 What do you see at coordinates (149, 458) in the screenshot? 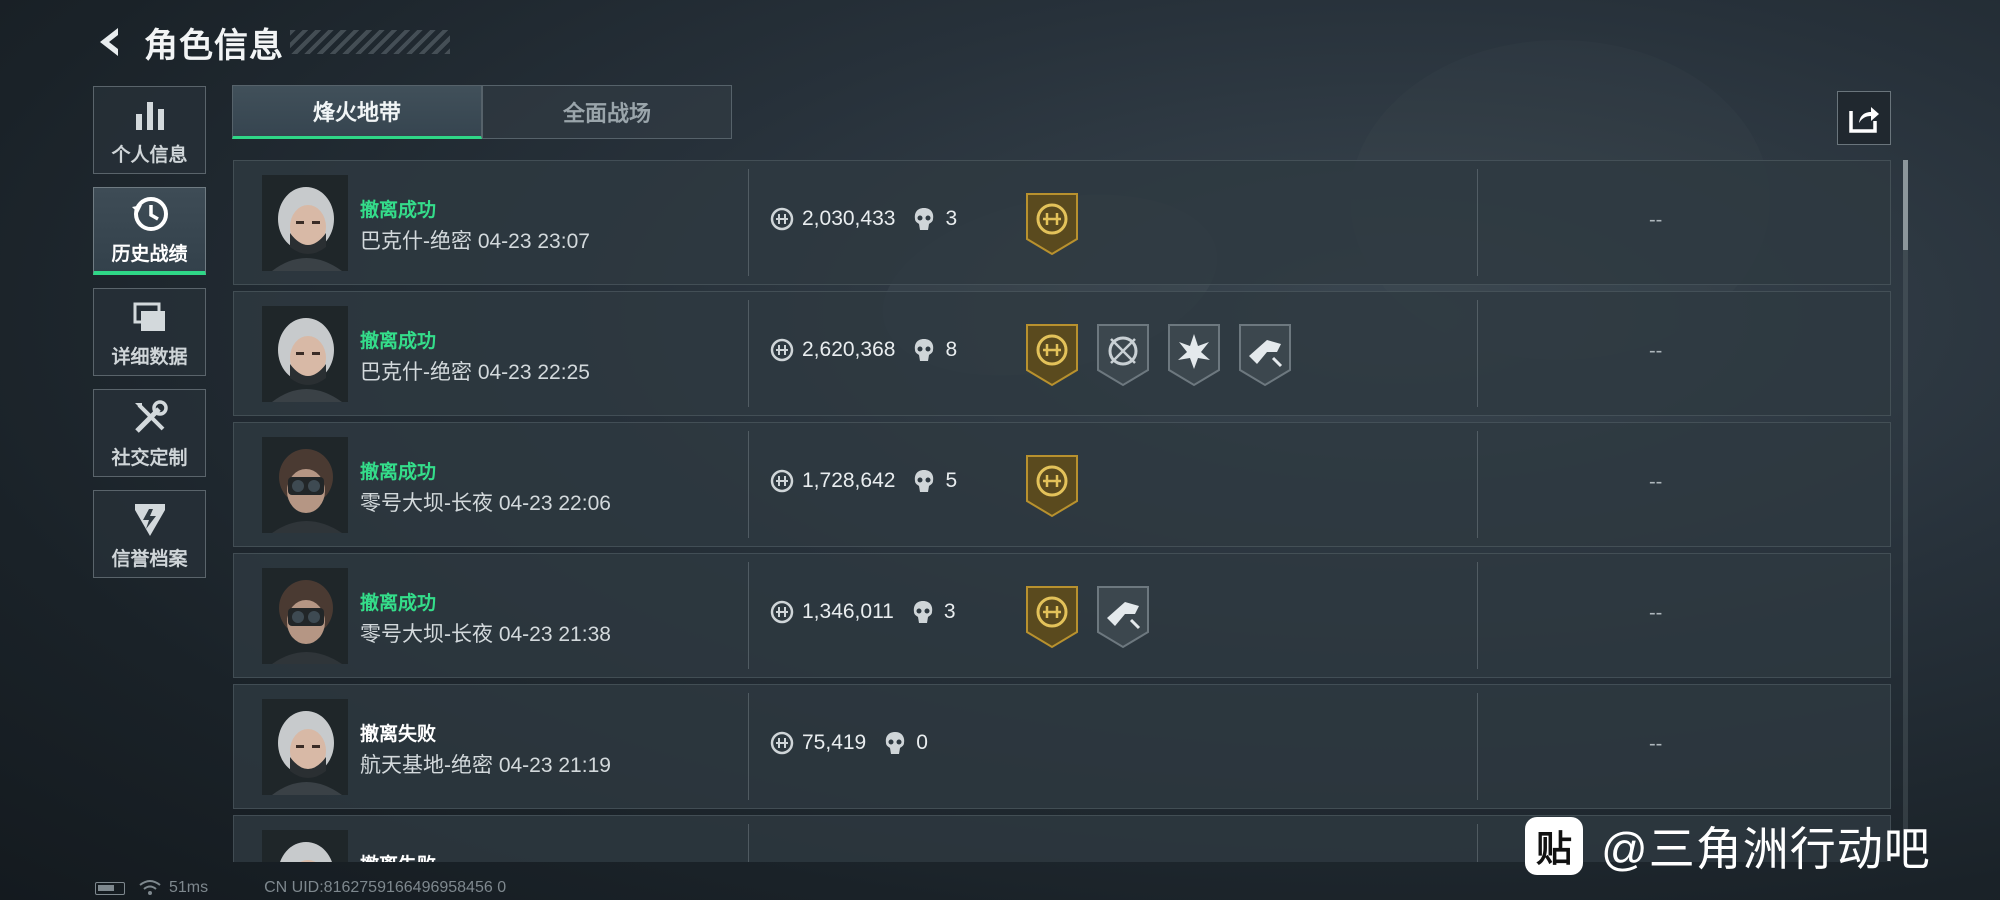
I see `sidebar-item-label: 社交定制` at bounding box center [149, 458].